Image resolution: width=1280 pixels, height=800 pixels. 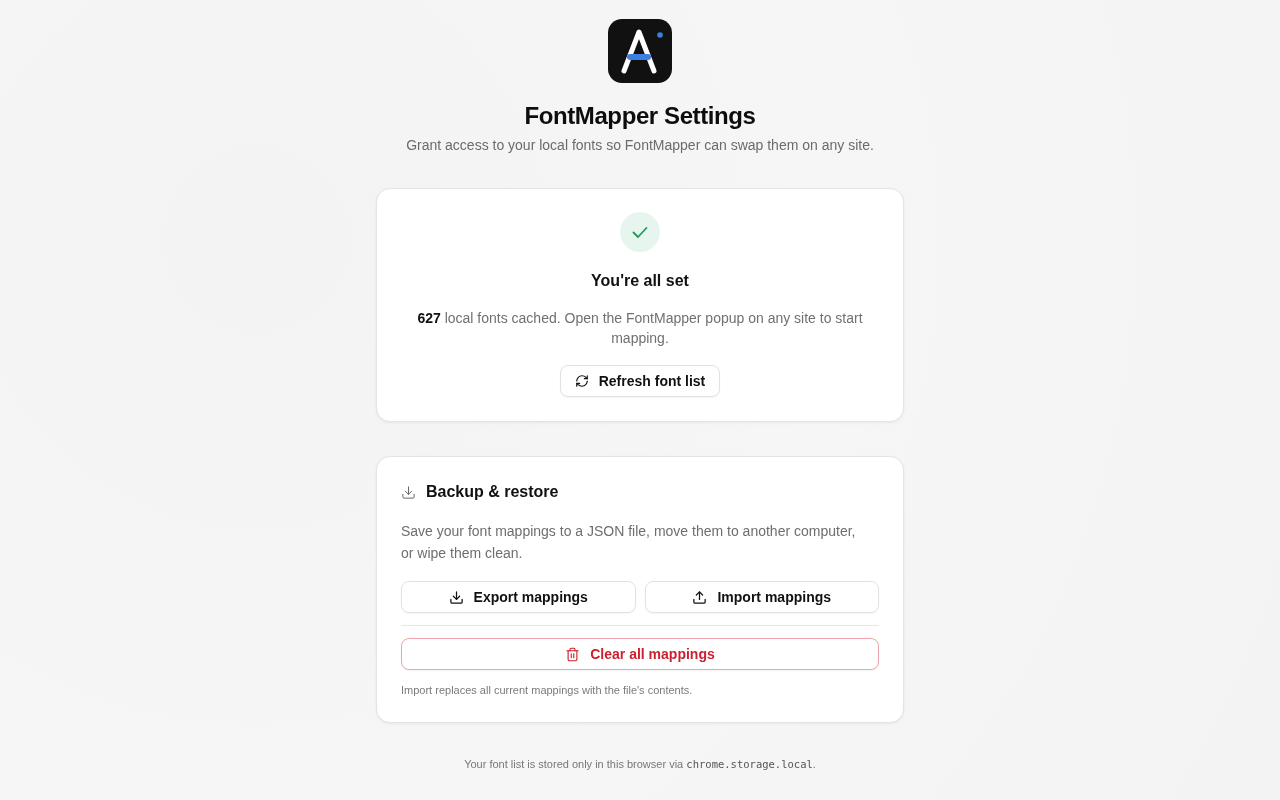 What do you see at coordinates (640, 51) in the screenshot?
I see `app-logo` at bounding box center [640, 51].